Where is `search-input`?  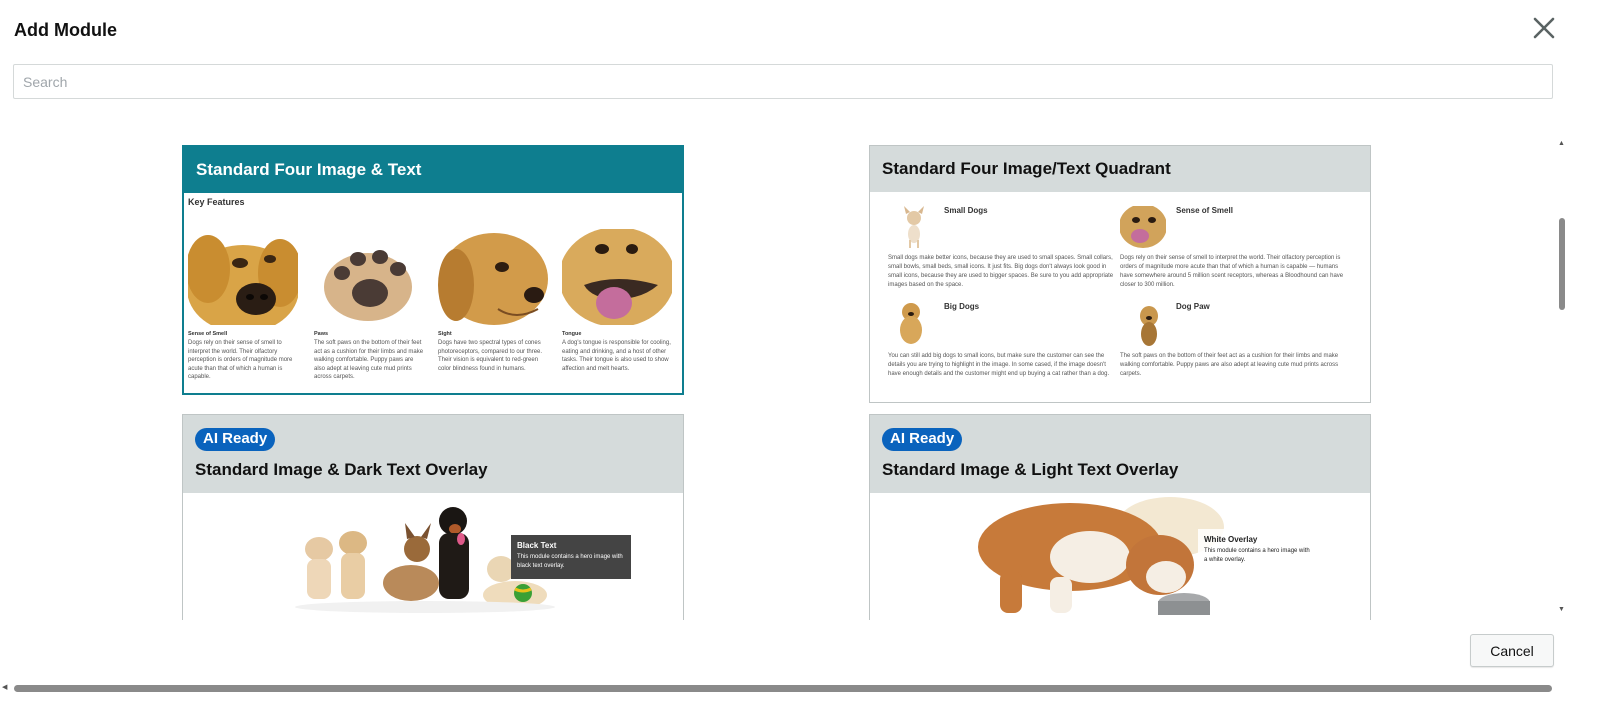 search-input is located at coordinates (783, 81).